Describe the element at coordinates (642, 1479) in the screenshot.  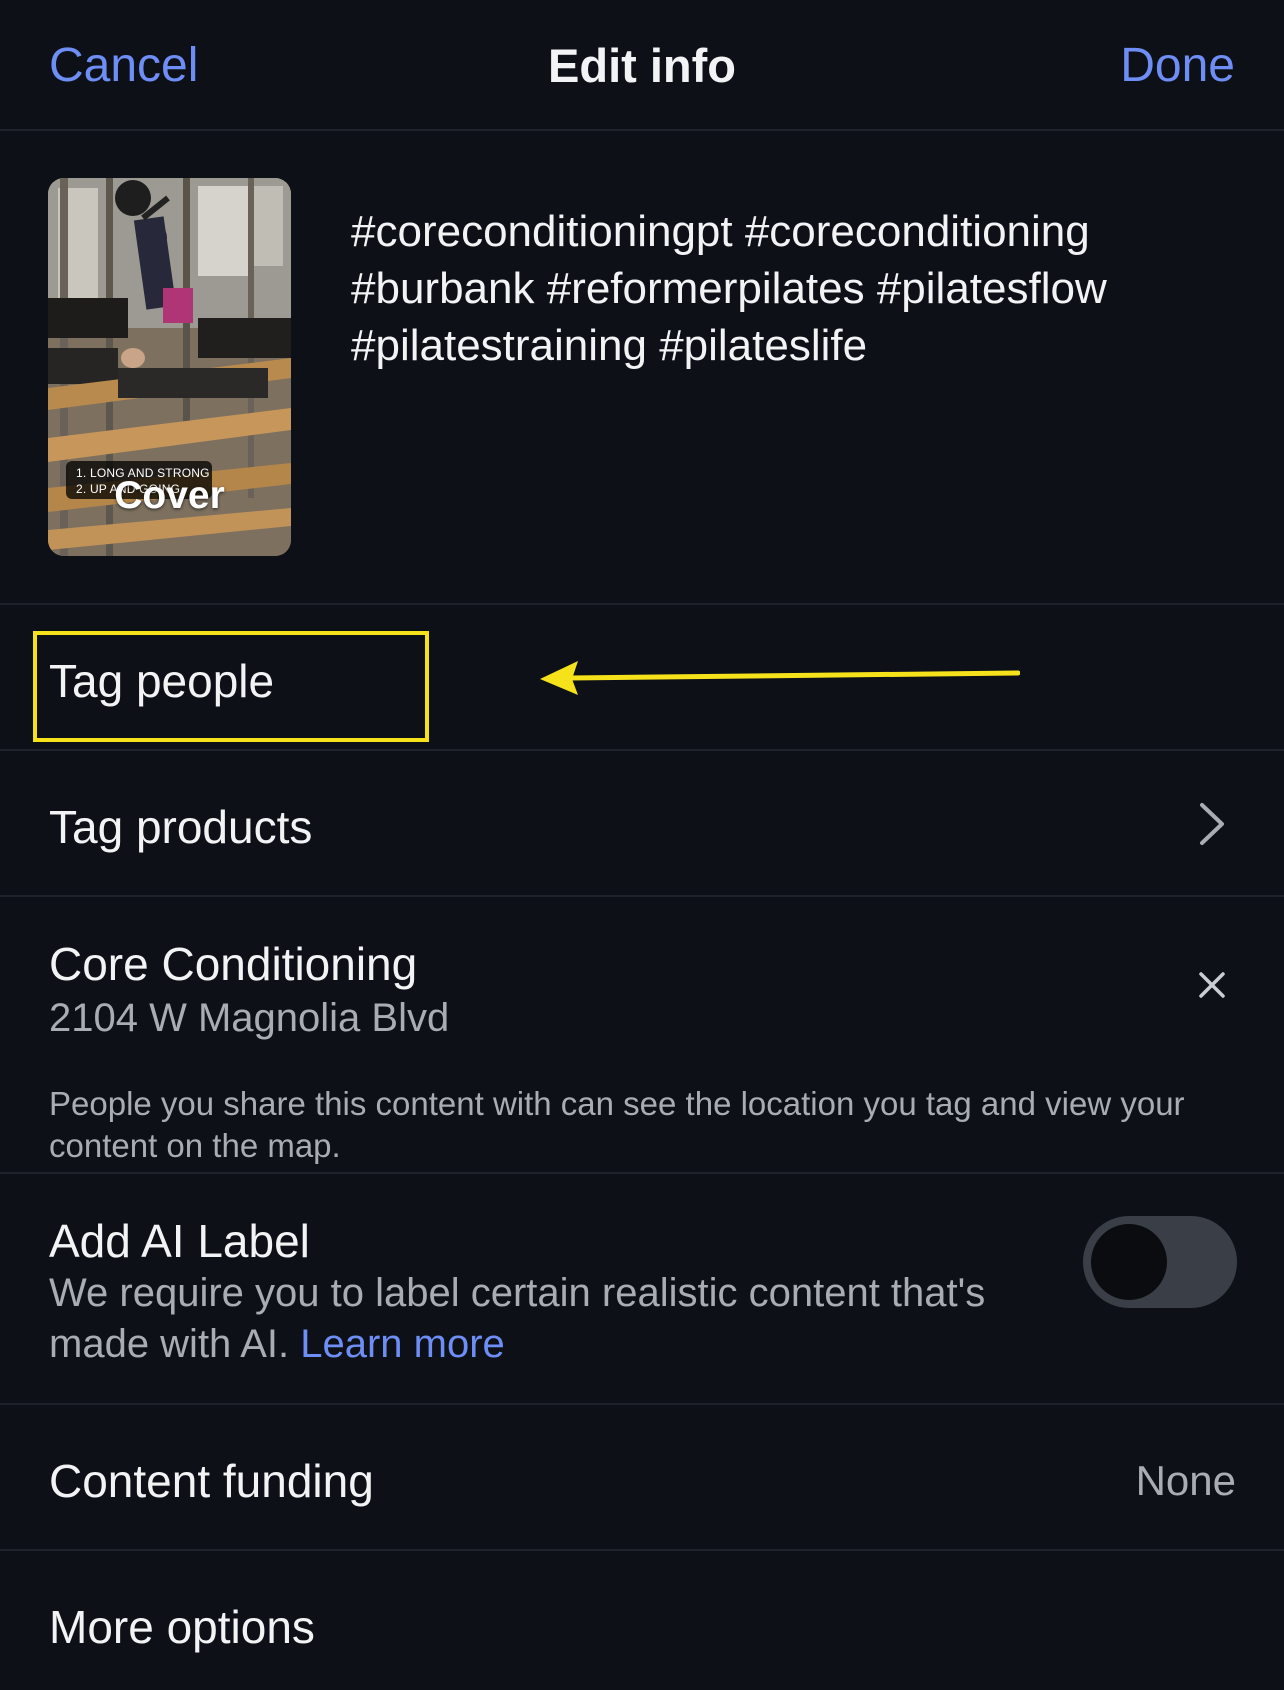
I see `content-funding-row: Content funding None` at that location.